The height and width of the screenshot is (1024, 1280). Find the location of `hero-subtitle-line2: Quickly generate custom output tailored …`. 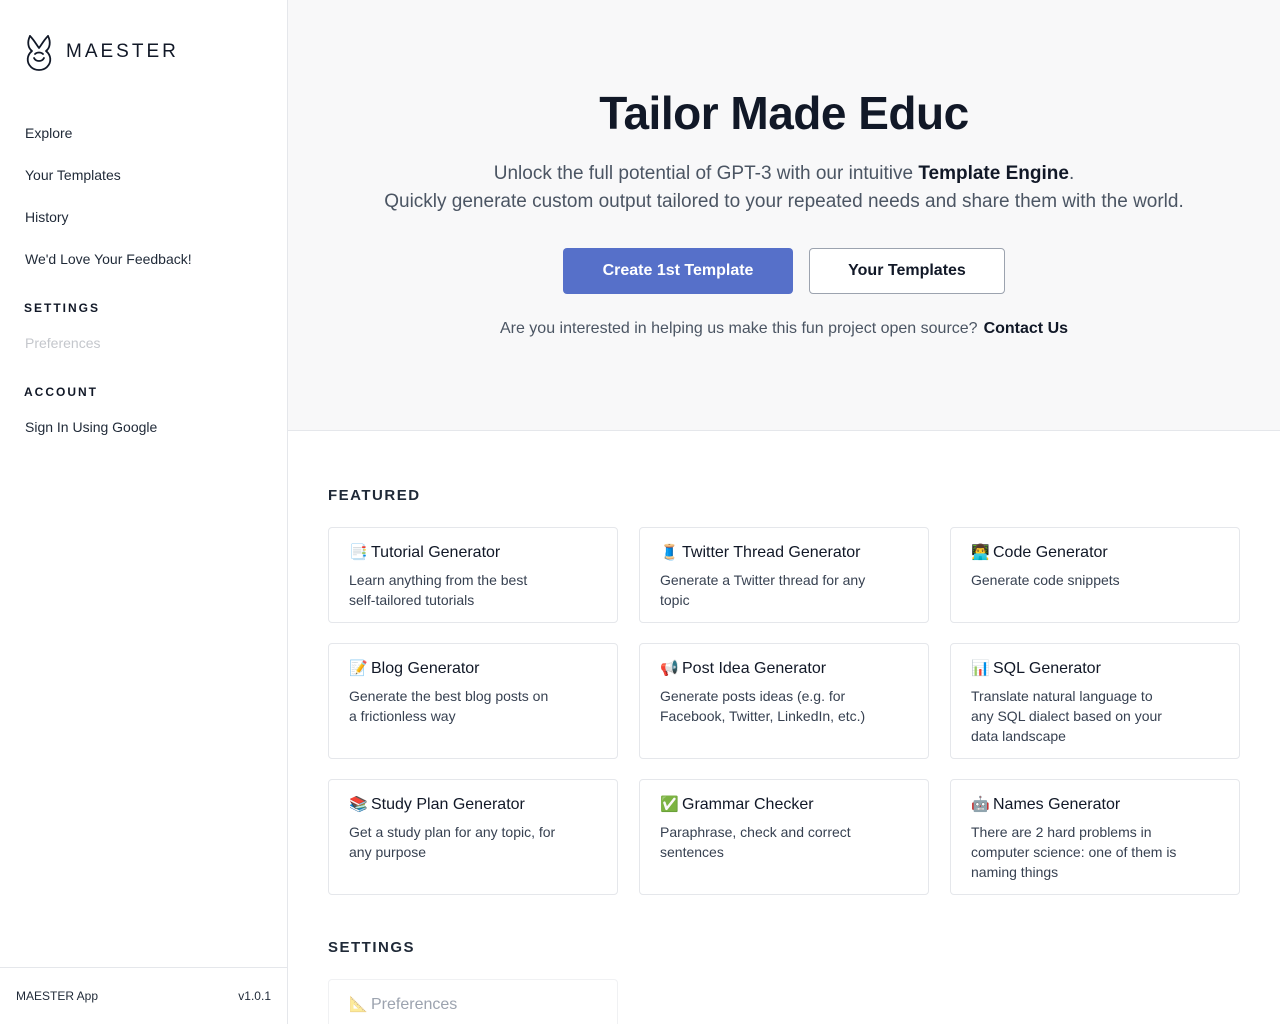

hero-subtitle-line2: Quickly generate custom output tailored … is located at coordinates (784, 201).